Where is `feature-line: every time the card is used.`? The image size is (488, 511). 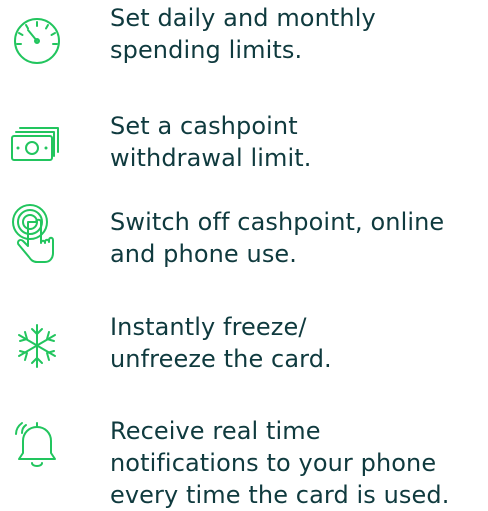 feature-line: every time the card is used. is located at coordinates (280, 495).